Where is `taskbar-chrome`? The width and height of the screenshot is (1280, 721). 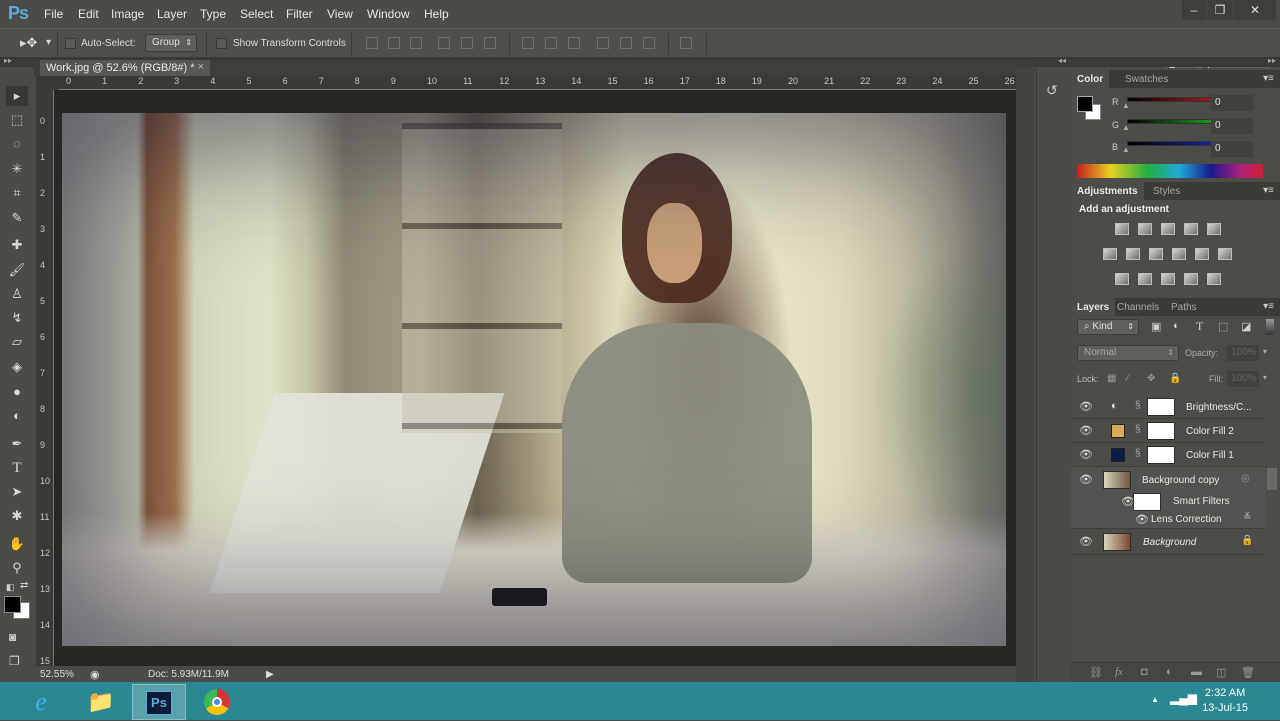
taskbar-chrome is located at coordinates (217, 702).